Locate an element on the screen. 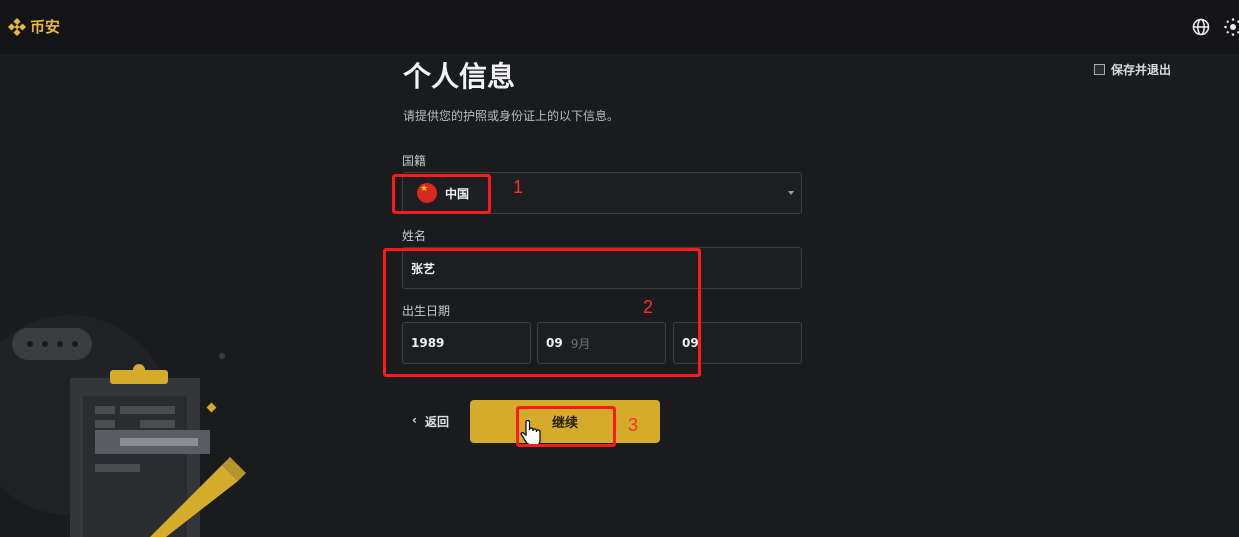 Image resolution: width=1239 pixels, height=537 pixels. annotation-number-1: 1 is located at coordinates (518, 187).